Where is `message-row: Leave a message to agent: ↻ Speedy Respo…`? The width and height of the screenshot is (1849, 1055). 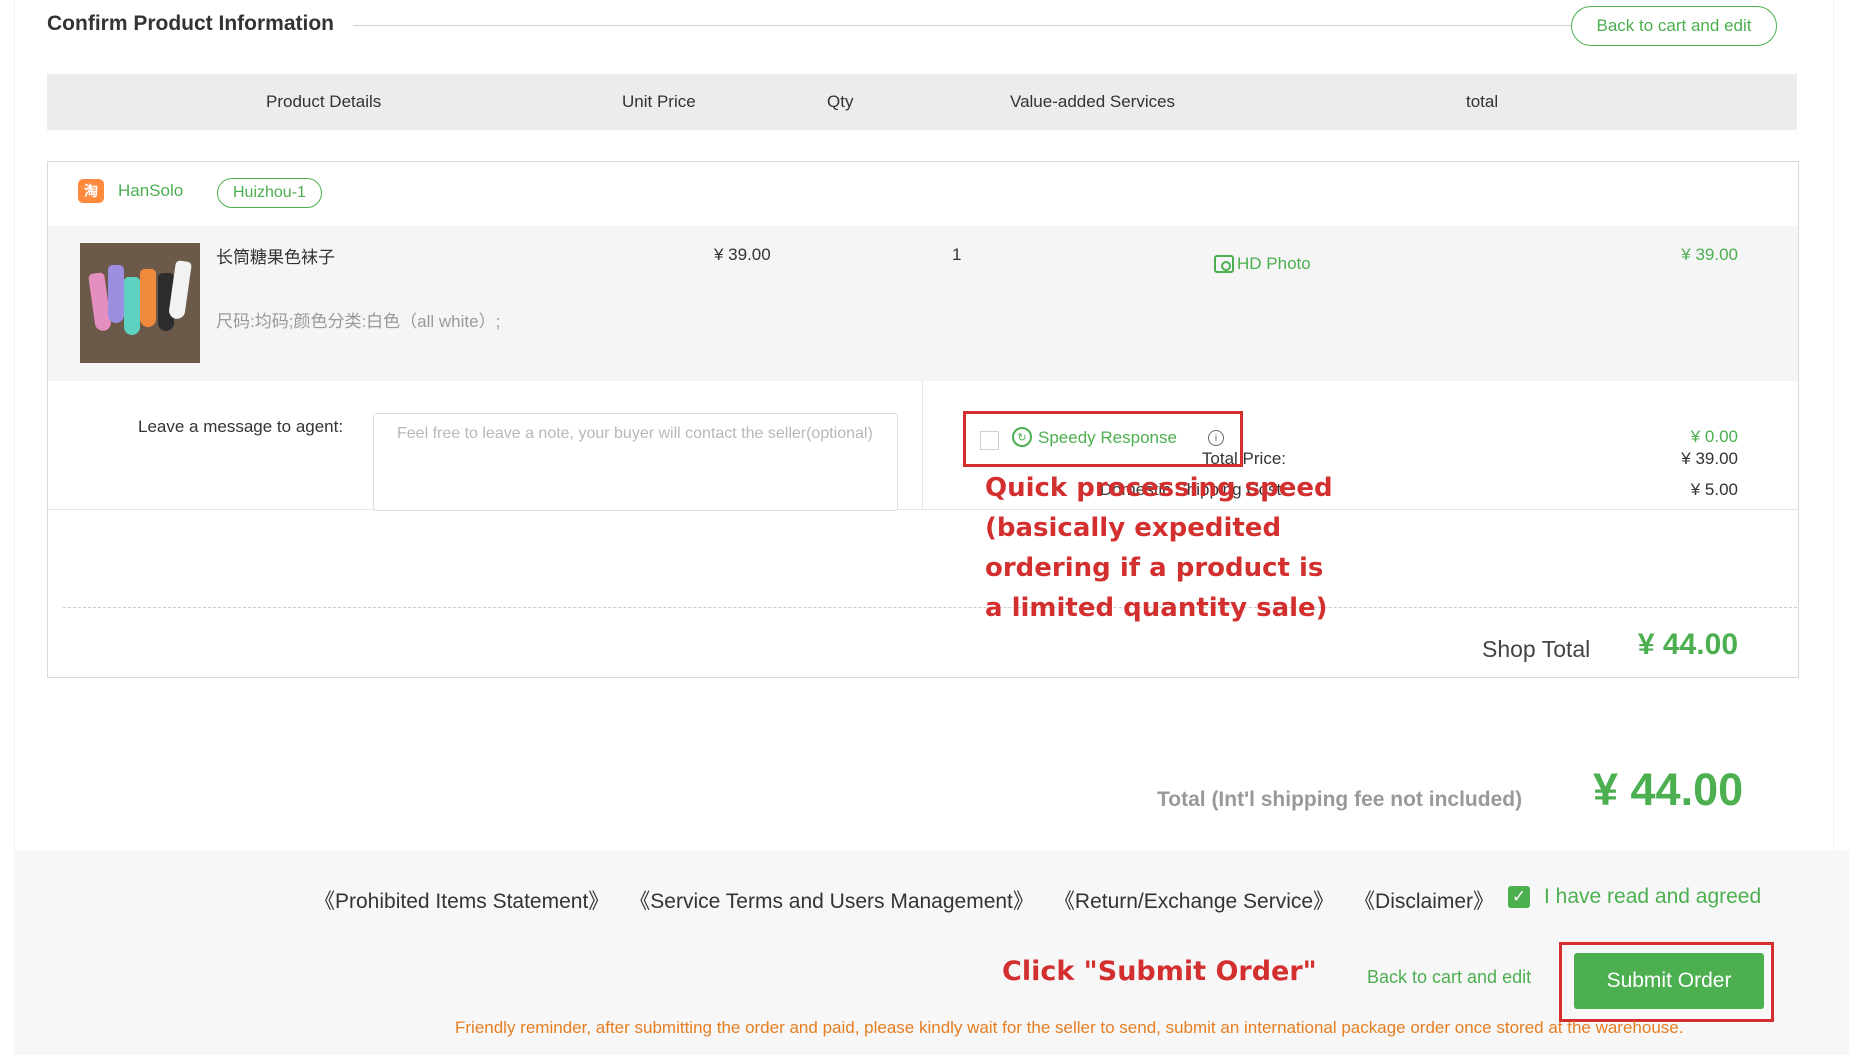 message-row: Leave a message to agent: ↻ Speedy Respo… is located at coordinates (923, 446).